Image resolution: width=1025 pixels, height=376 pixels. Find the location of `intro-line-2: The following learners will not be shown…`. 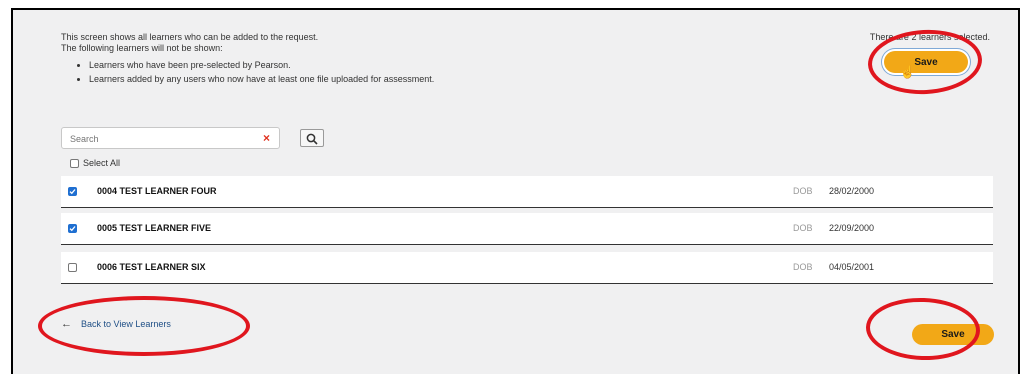

intro-line-2: The following learners will not be shown… is located at coordinates (142, 48).